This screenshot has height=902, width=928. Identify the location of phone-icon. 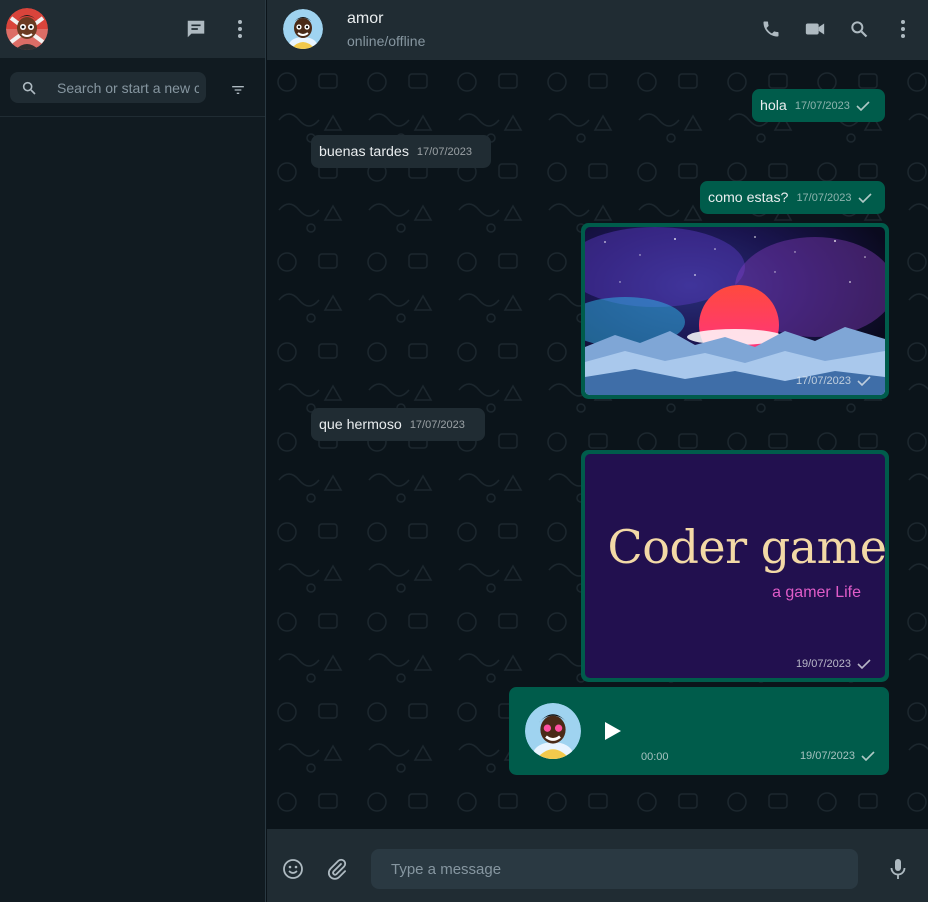
(771, 29).